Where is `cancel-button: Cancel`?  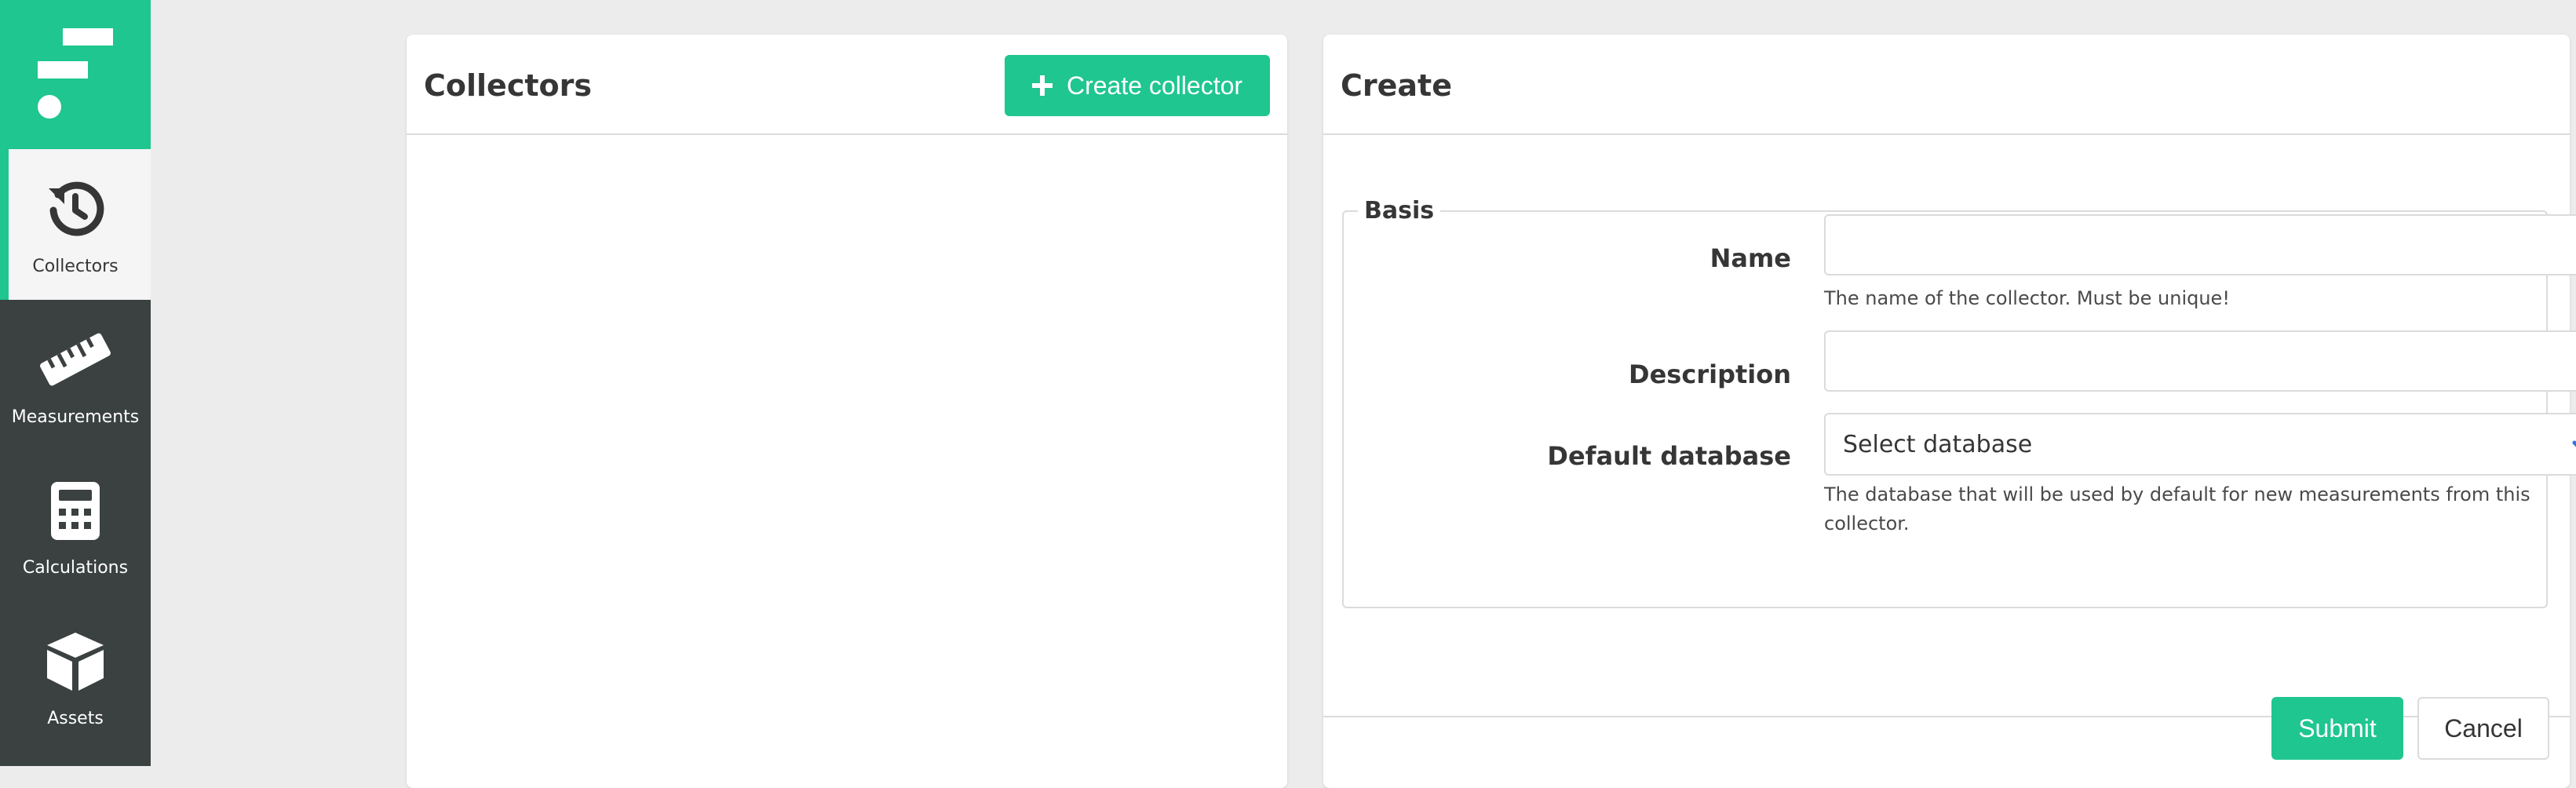
cancel-button: Cancel is located at coordinates (2483, 728).